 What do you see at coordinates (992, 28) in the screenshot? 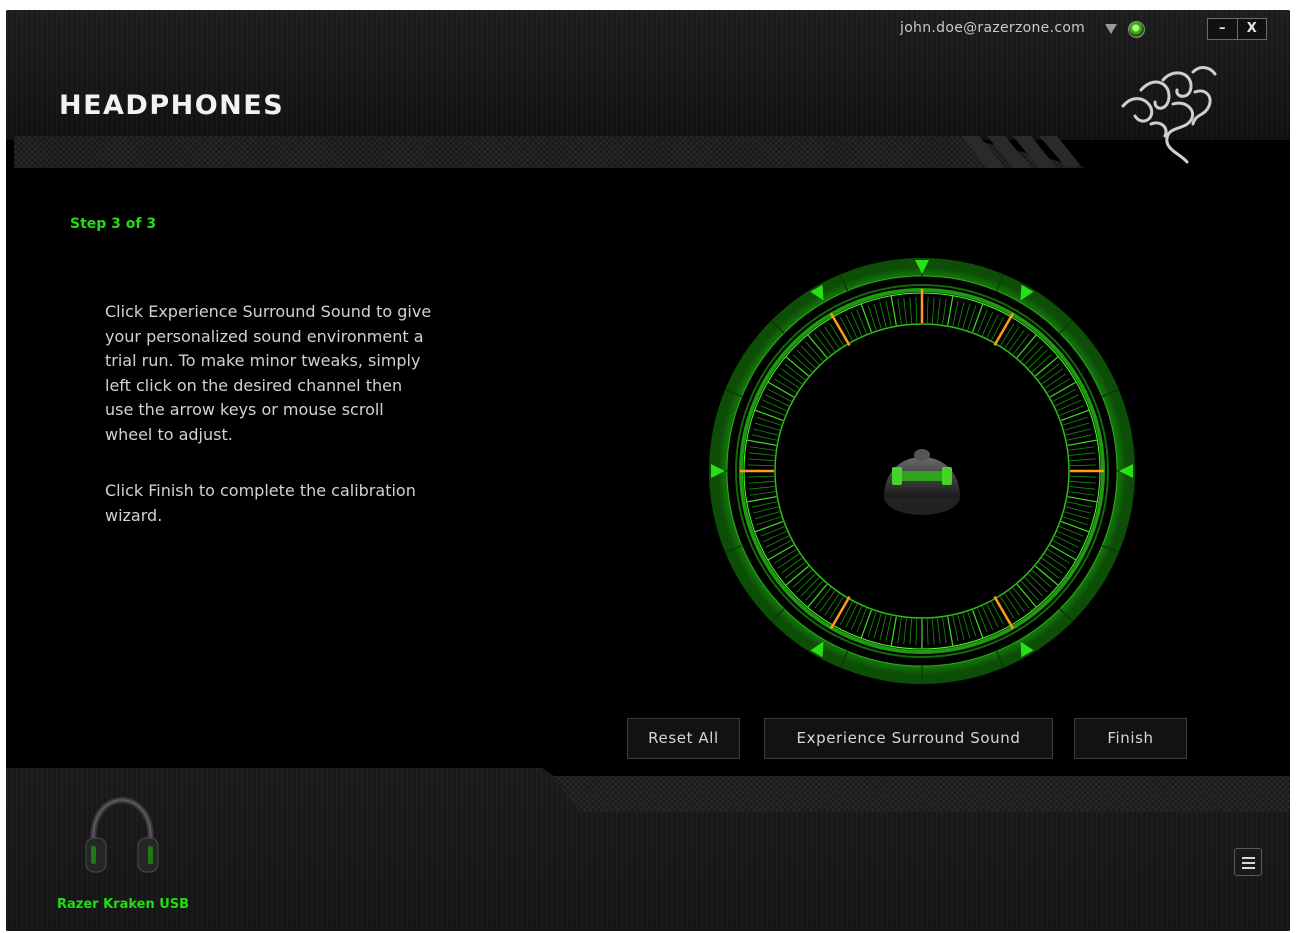
I see `account-email: john.doe@razerzone.com` at bounding box center [992, 28].